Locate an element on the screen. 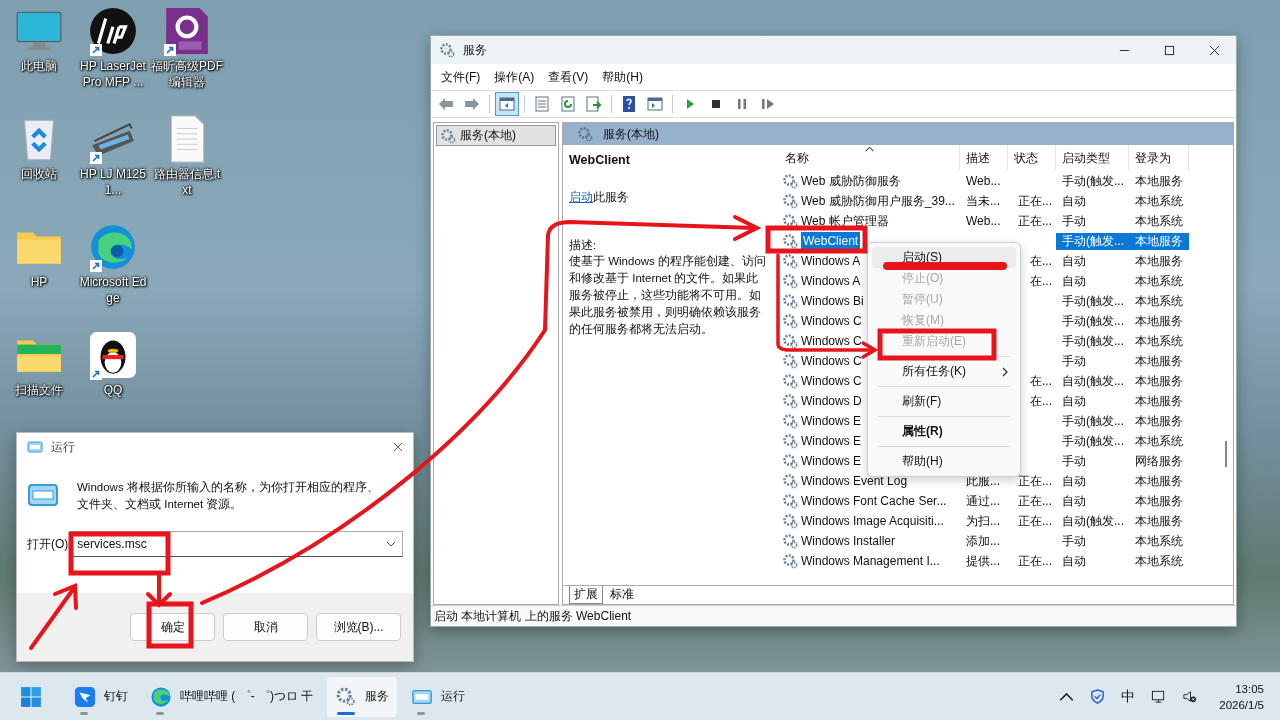 Image resolution: width=1280 pixels, height=720 pixels. command-field: services.msc is located at coordinates (236, 544).